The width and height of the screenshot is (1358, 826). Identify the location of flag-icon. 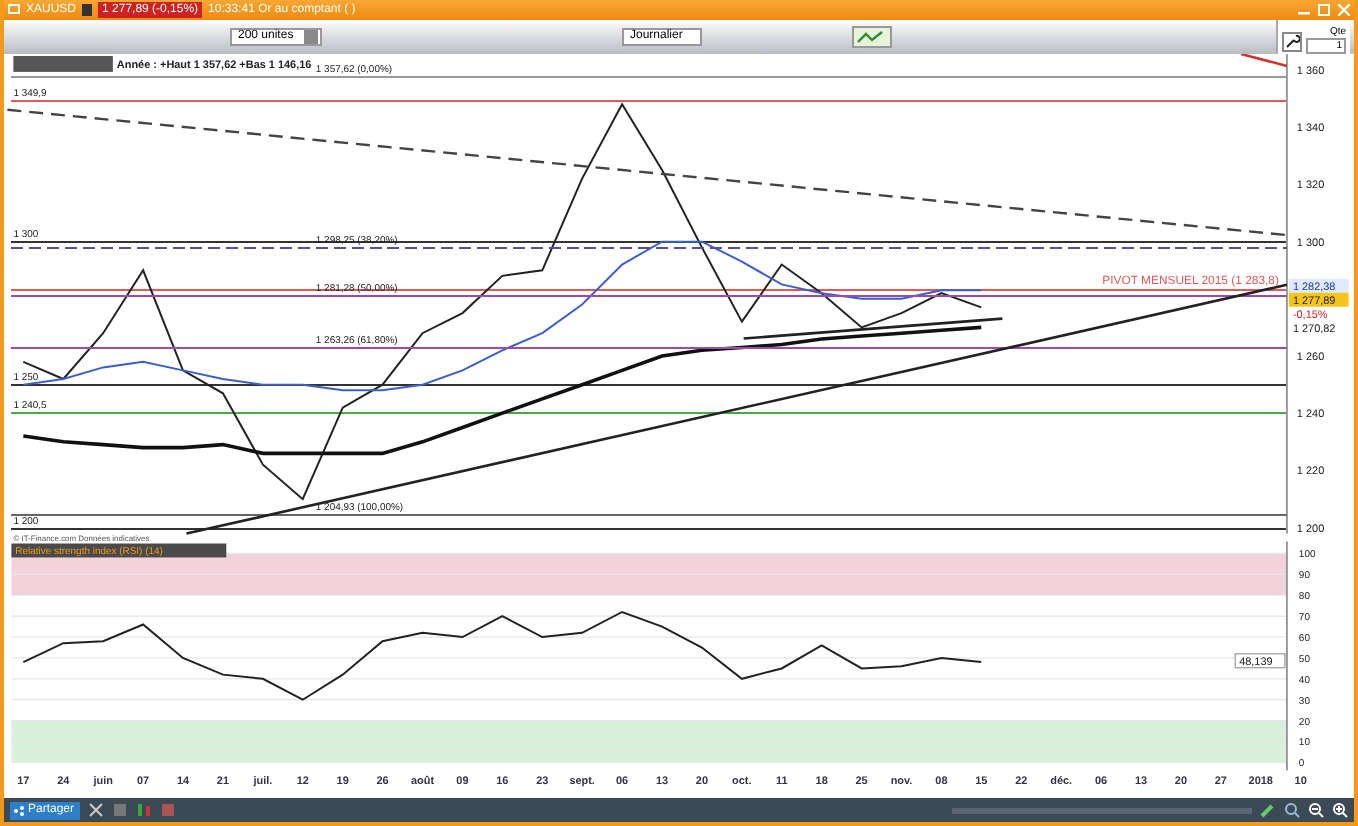
(87, 9).